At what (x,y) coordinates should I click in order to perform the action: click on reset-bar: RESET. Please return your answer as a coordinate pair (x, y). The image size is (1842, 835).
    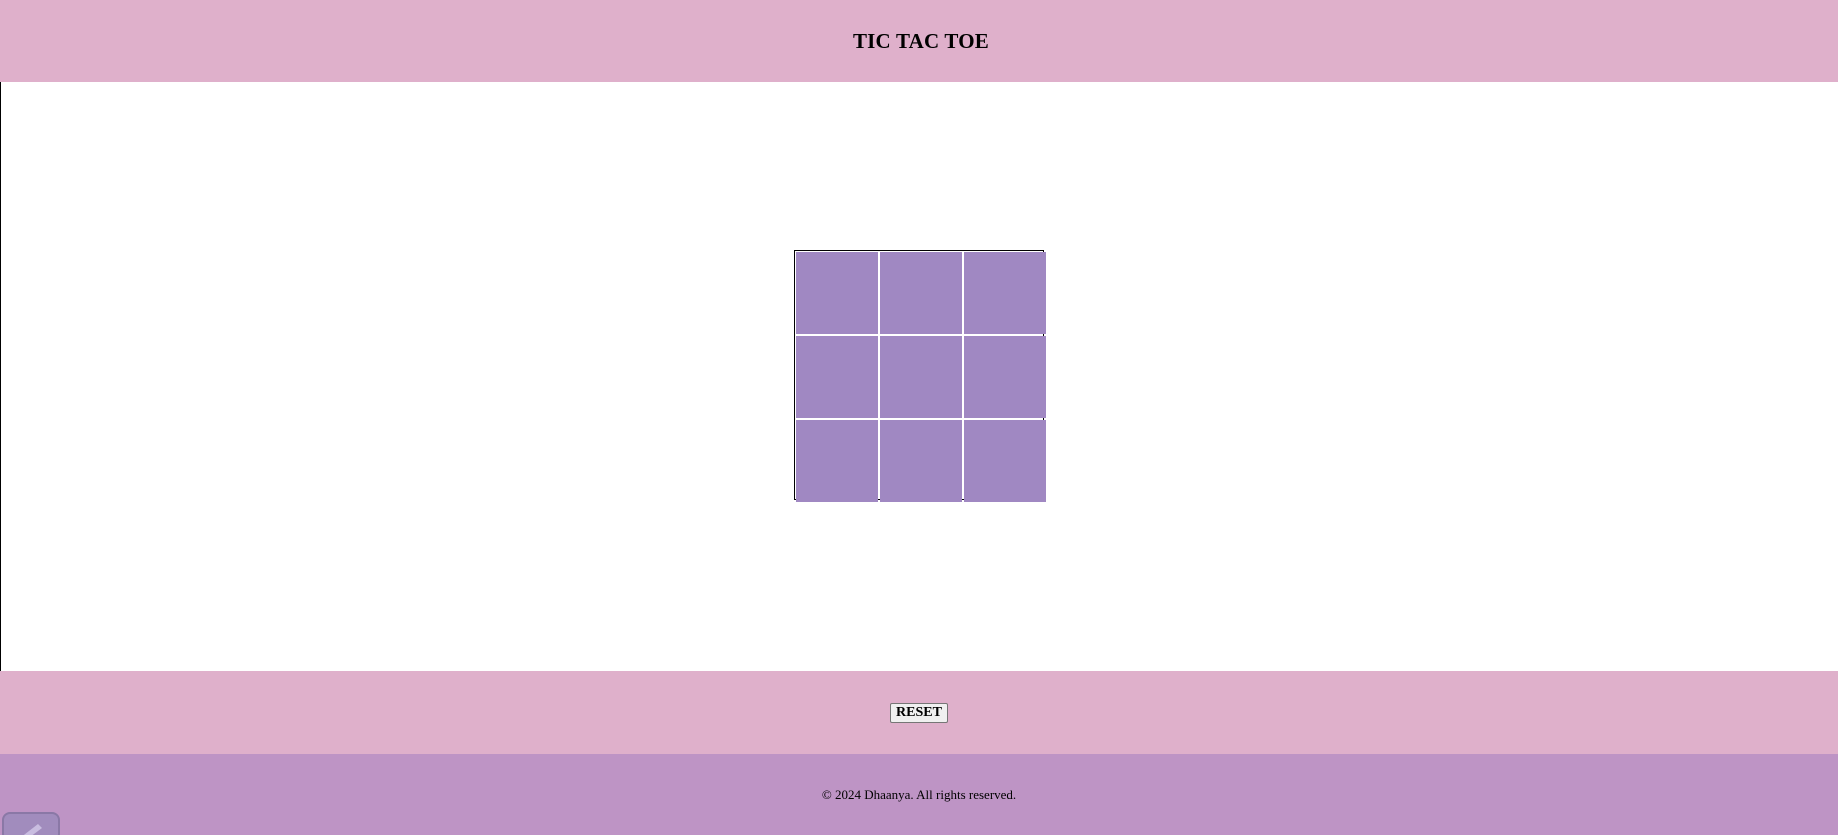
    Looking at the image, I should click on (919, 712).